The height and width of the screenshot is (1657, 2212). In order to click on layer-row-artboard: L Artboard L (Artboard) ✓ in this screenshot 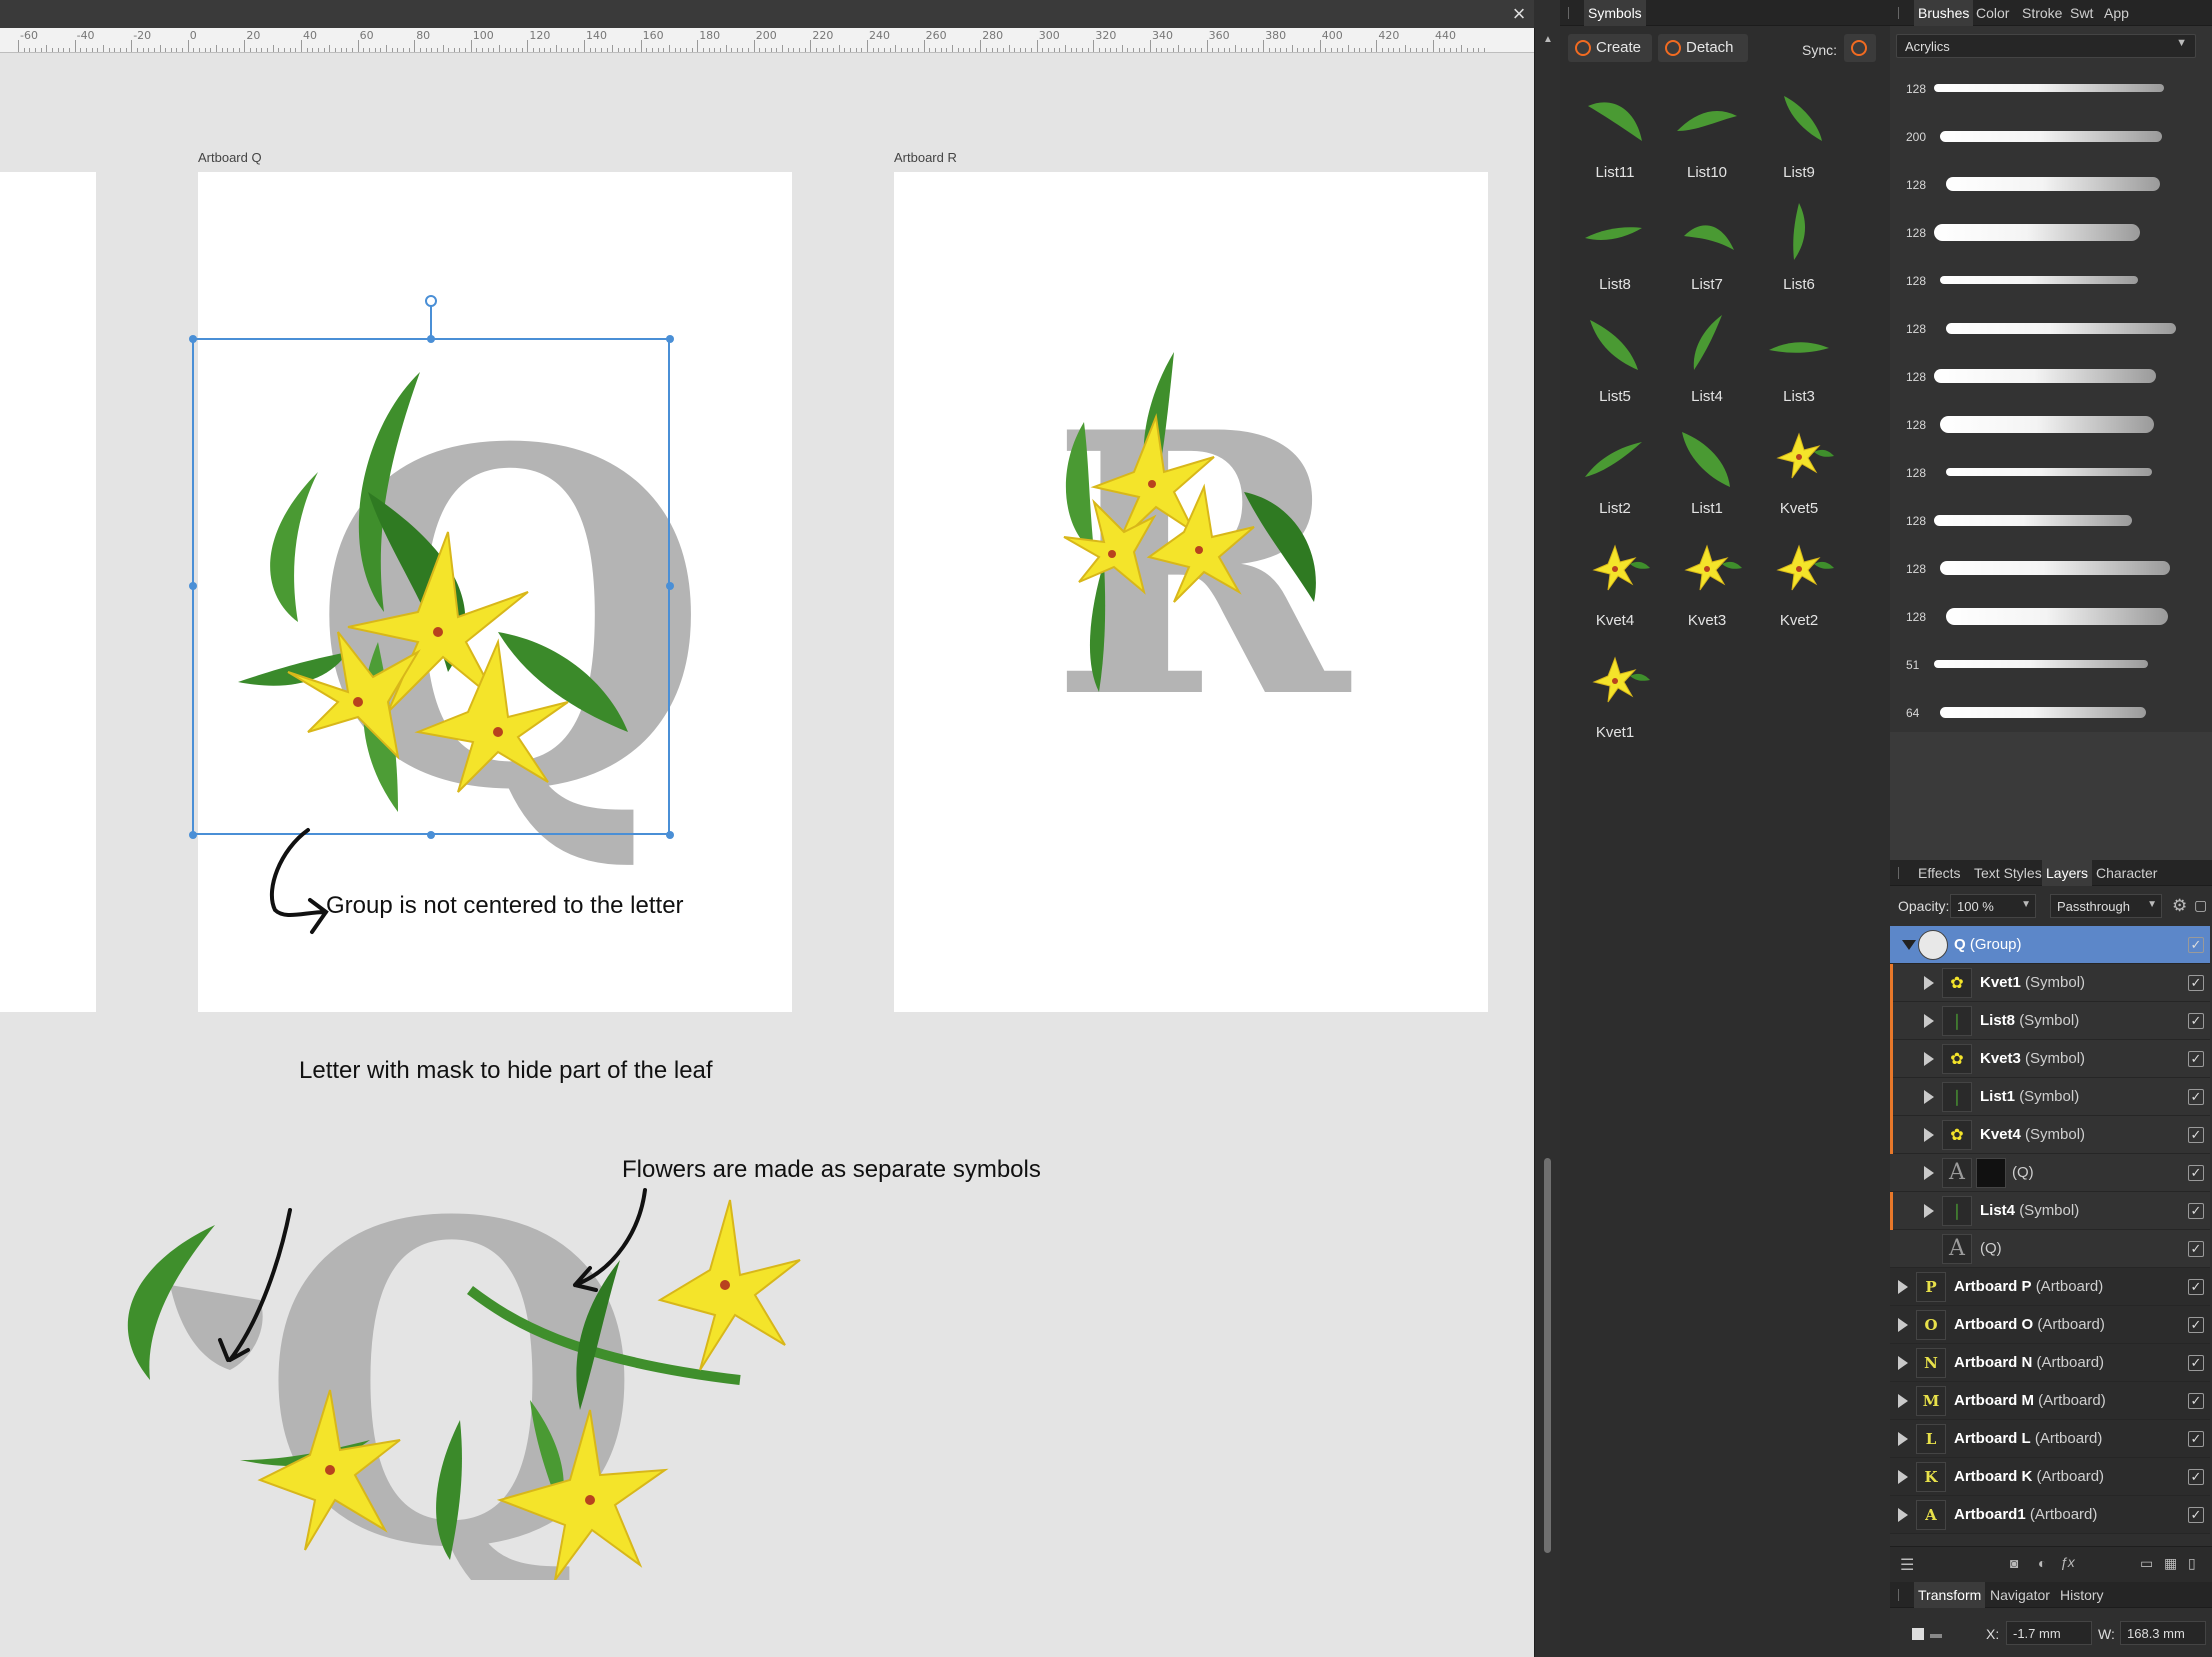, I will do `click(2050, 1439)`.